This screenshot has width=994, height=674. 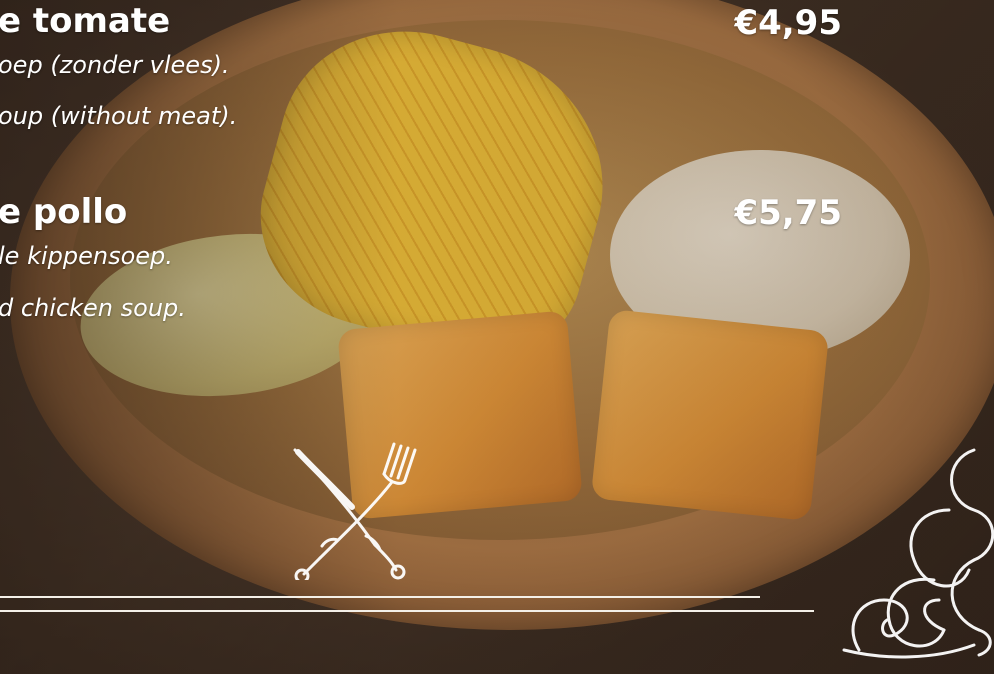 What do you see at coordinates (86, 256) in the screenshot?
I see `menu-item-2-description-nl: le kippensoep.` at bounding box center [86, 256].